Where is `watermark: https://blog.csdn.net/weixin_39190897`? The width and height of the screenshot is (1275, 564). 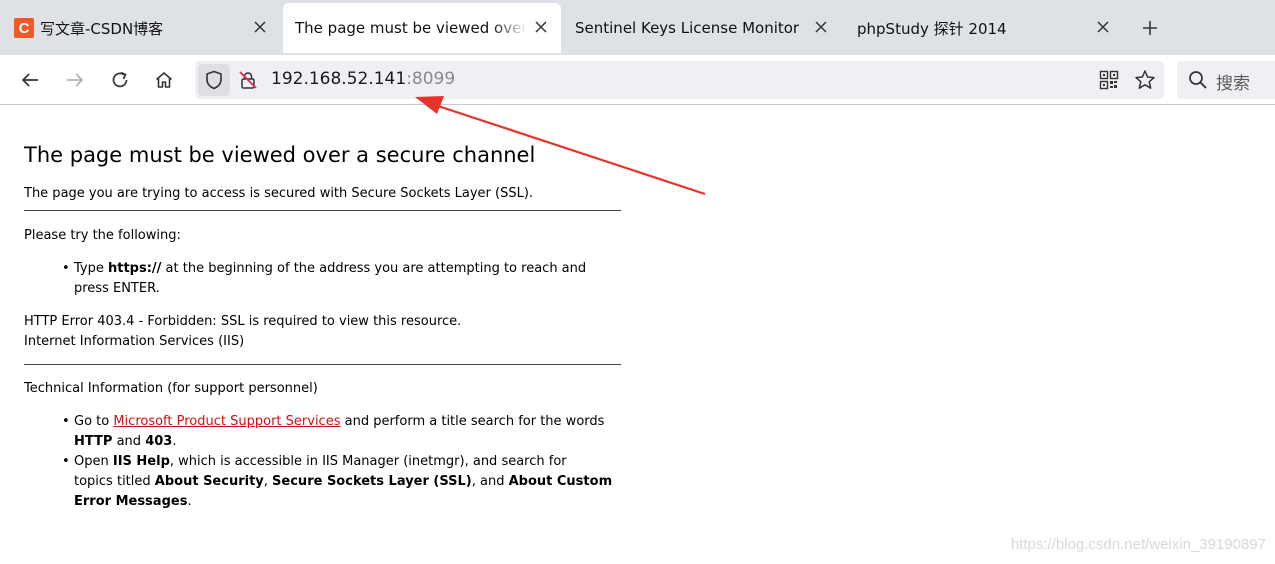 watermark: https://blog.csdn.net/weixin_39190897 is located at coordinates (1138, 544).